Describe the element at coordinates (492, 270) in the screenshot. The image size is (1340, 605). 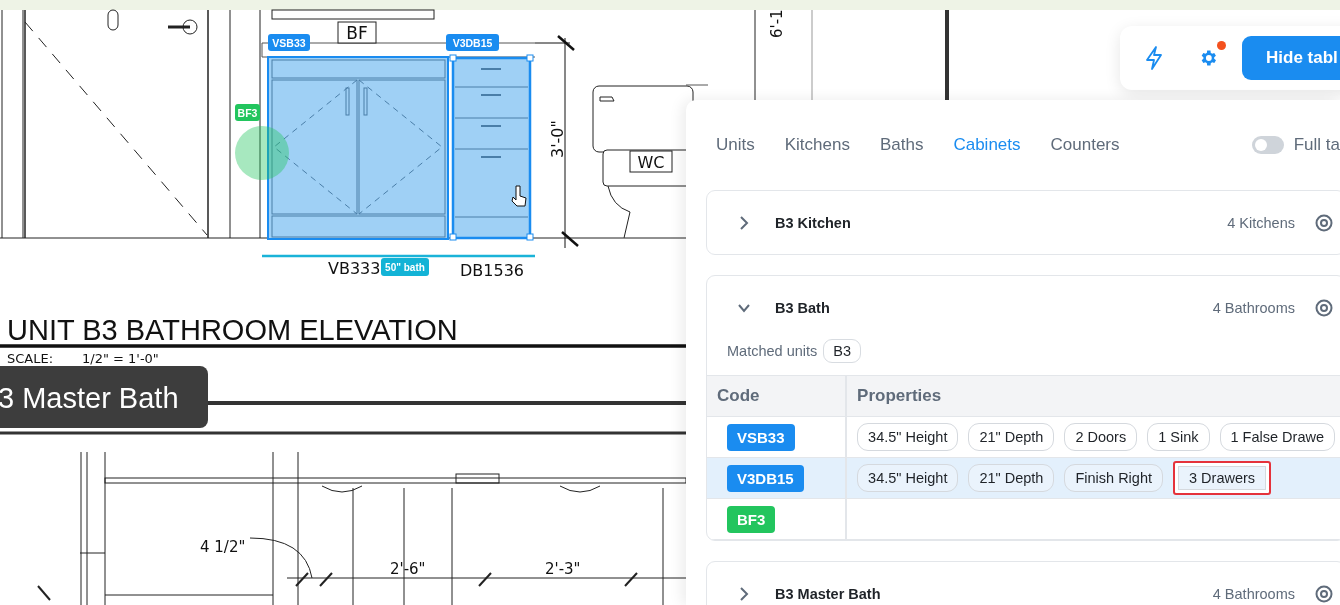
I see `cabinet-code-label: DB1536` at that location.